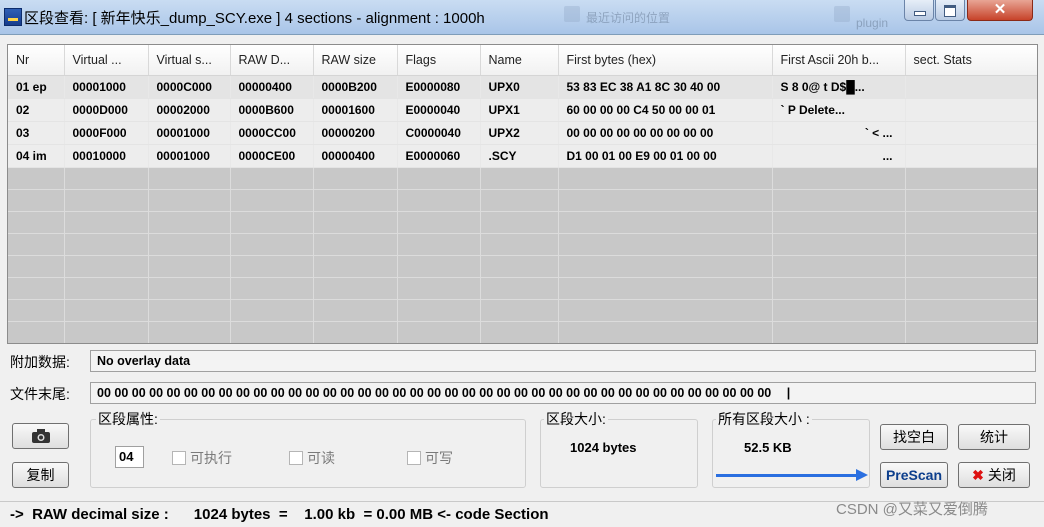  I want to click on camera-icon, so click(40, 436).